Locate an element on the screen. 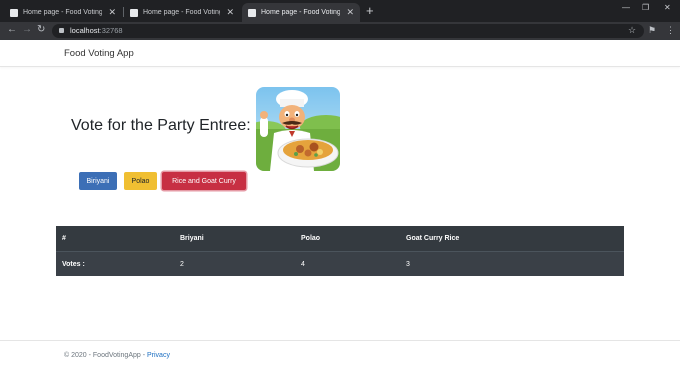 The height and width of the screenshot is (366, 680). page-heading: Vote for the Party Entree: is located at coordinates (161, 125).